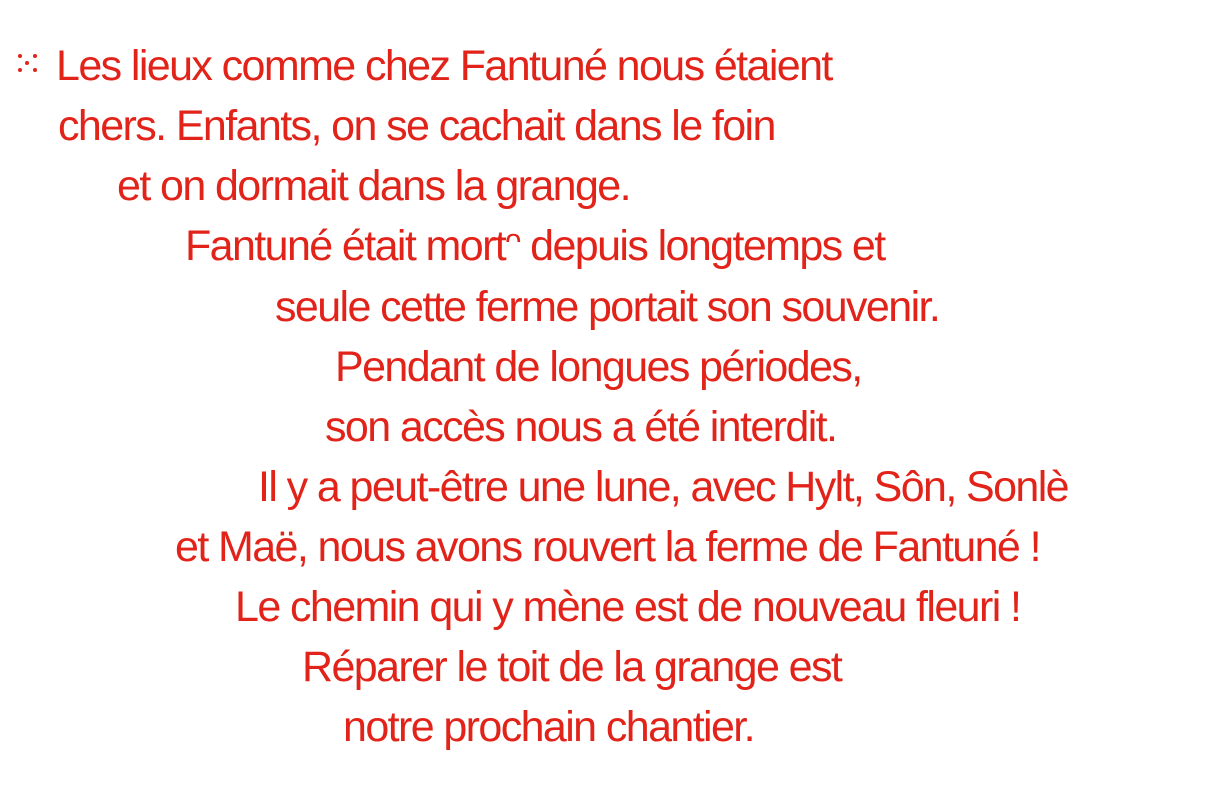  Describe the element at coordinates (572, 667) in the screenshot. I see `poem-line-11: Réparer le toit de la grange est` at that location.